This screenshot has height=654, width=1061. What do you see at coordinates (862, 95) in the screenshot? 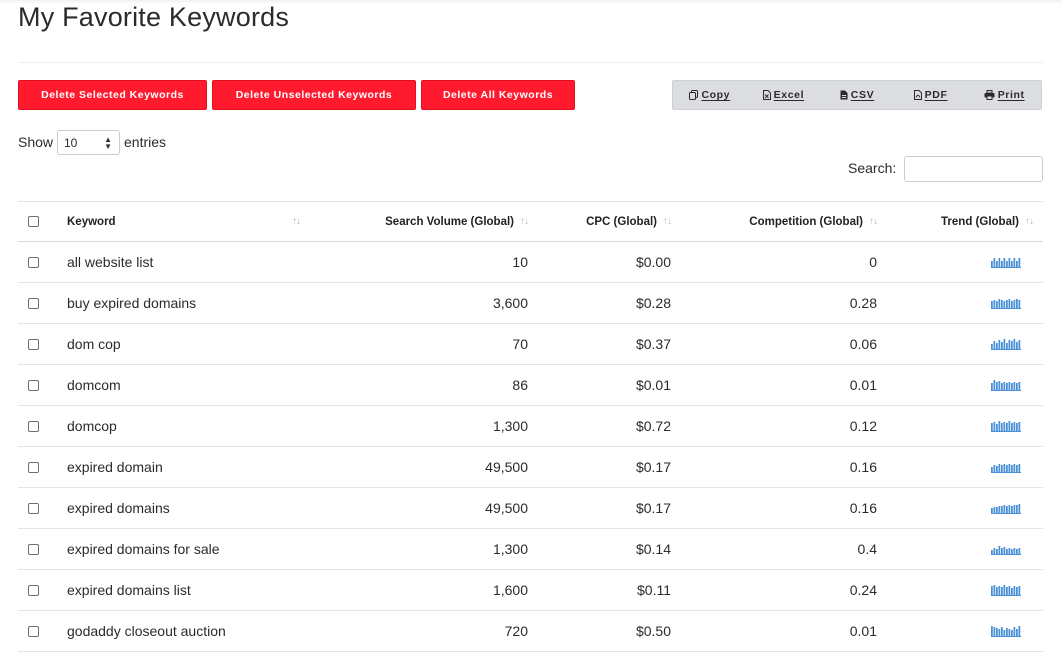
I see `csv-label: CSV` at bounding box center [862, 95].